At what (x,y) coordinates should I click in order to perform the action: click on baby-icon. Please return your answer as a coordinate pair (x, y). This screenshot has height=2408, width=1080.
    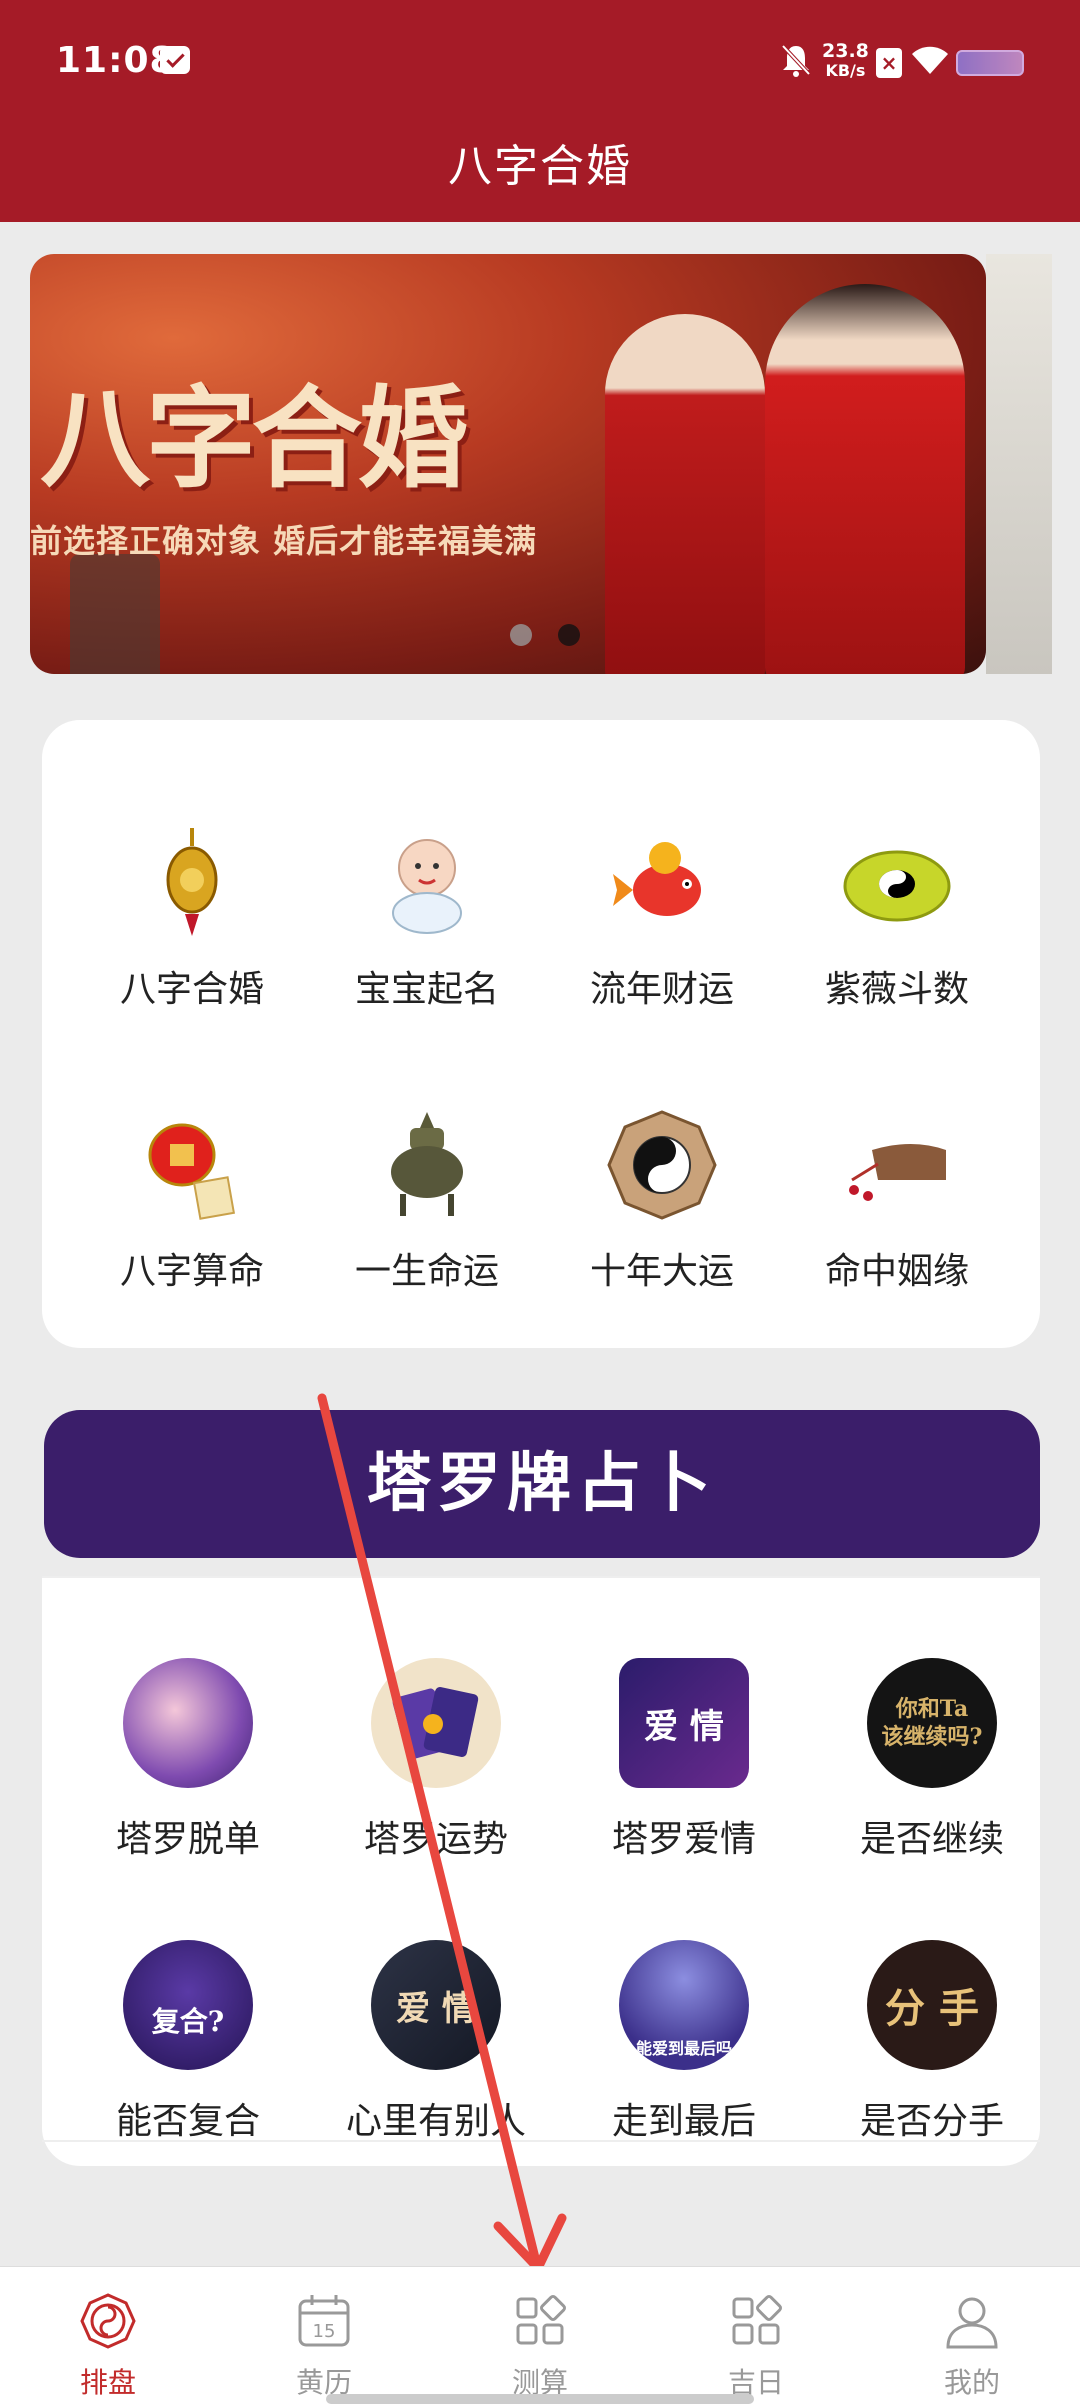
    Looking at the image, I should click on (427, 886).